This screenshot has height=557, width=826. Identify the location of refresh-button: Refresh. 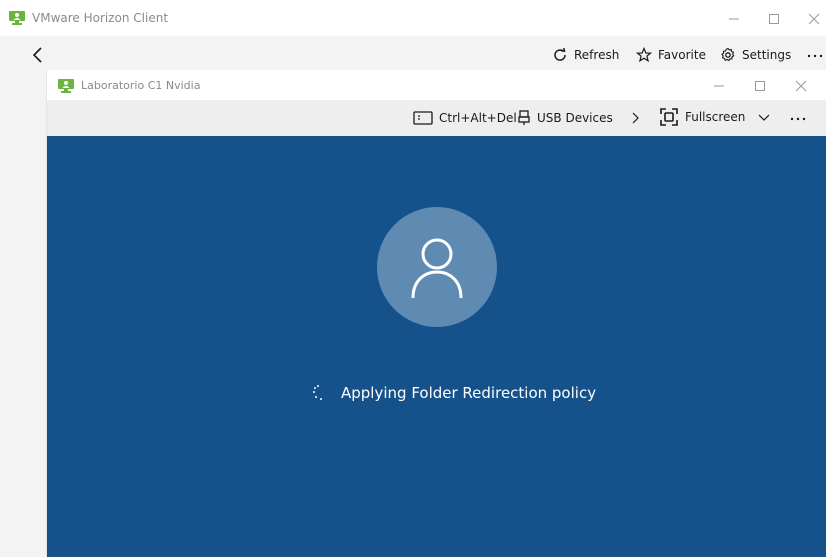
(585, 55).